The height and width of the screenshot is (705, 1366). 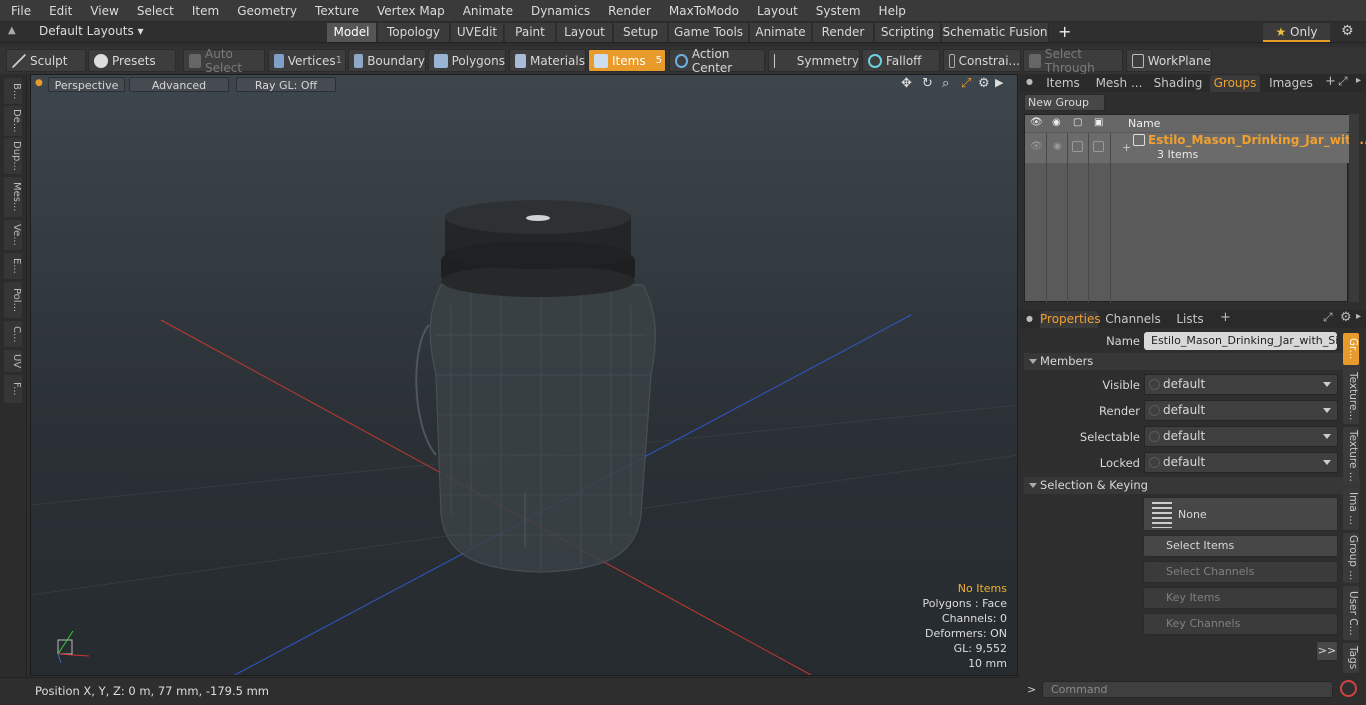 I want to click on expand-panel-icon: ⤢, so click(x=1343, y=81).